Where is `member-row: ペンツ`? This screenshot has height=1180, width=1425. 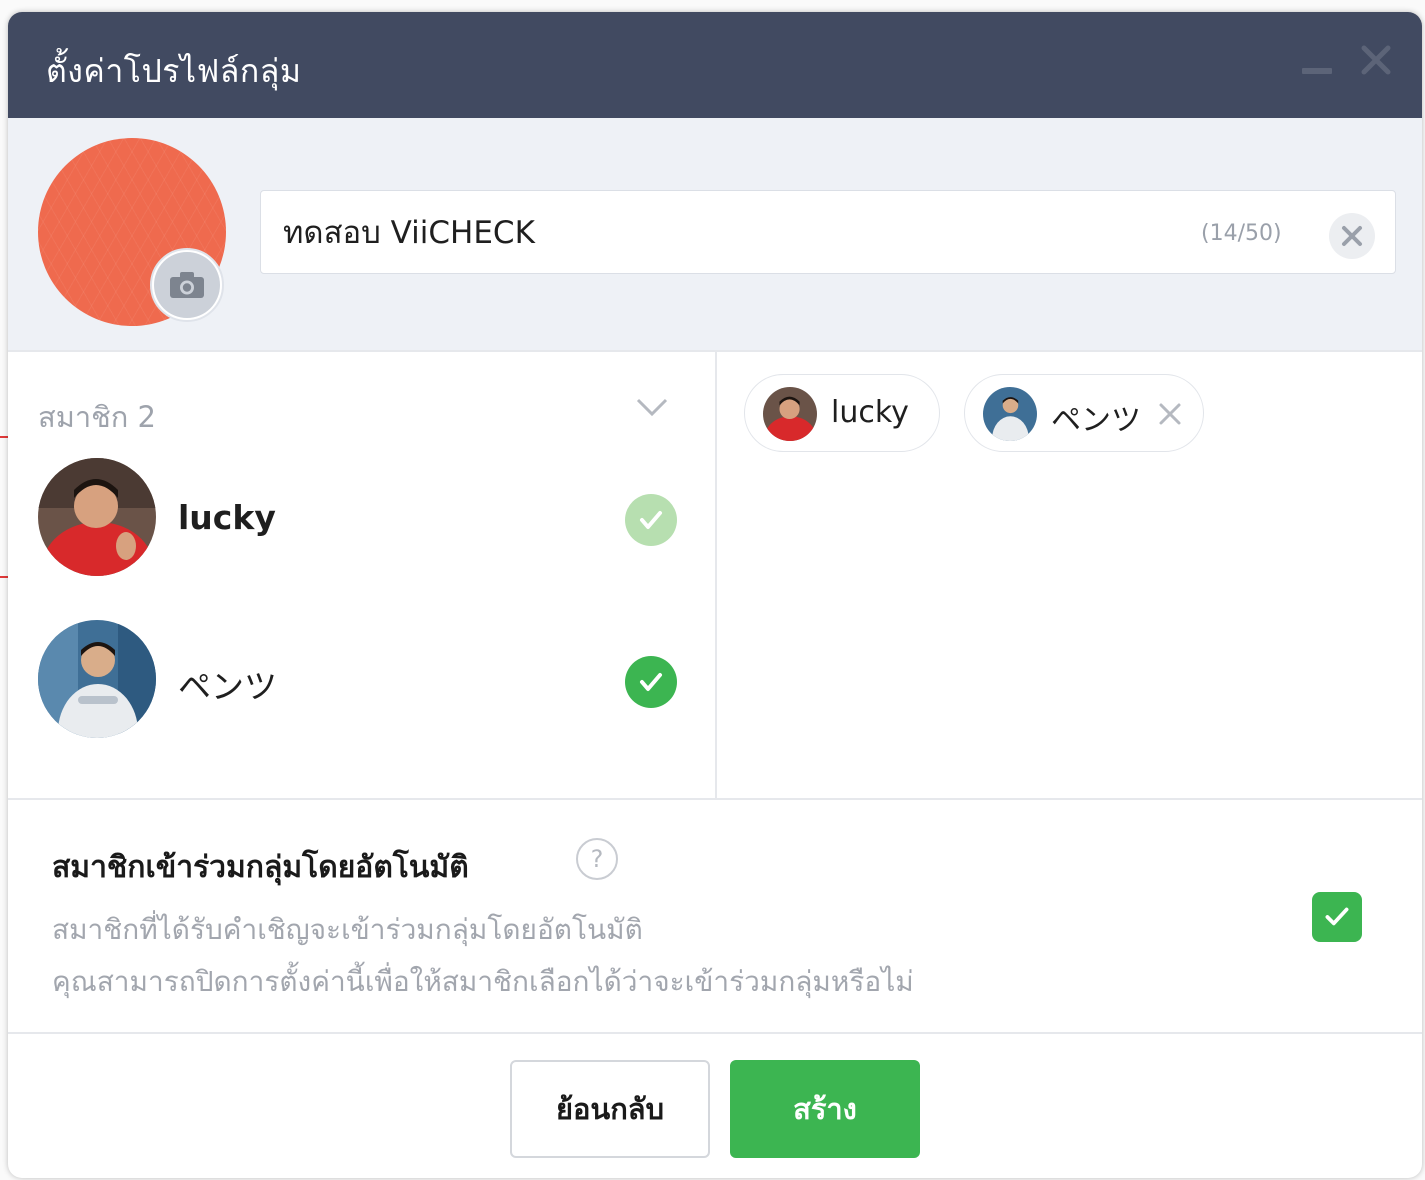 member-row: ペンツ is located at coordinates (358, 685).